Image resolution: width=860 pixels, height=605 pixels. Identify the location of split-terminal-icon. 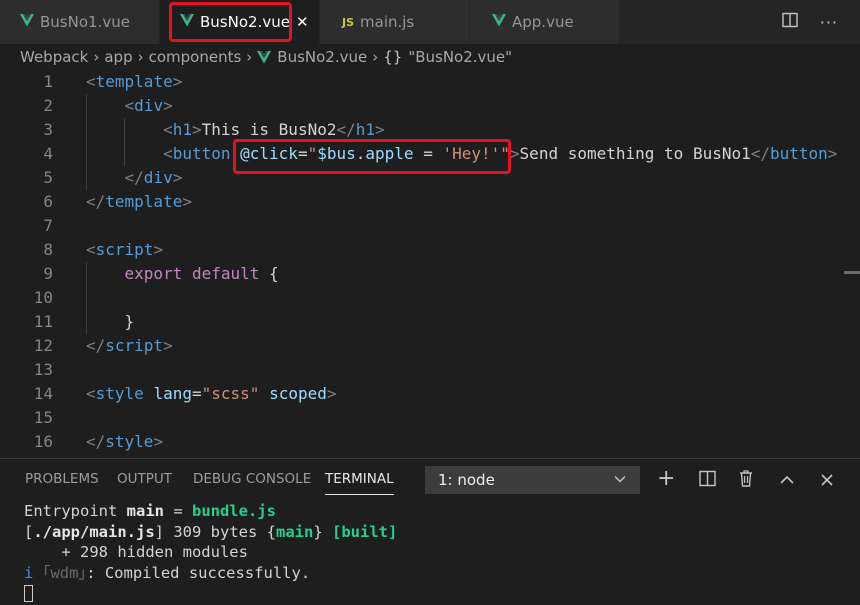
(707, 481).